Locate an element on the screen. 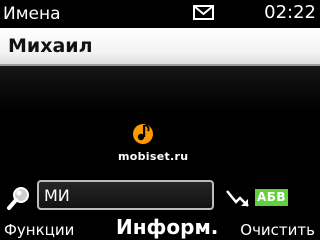 The image size is (320, 240). arrow-down-right-icon is located at coordinates (238, 200).